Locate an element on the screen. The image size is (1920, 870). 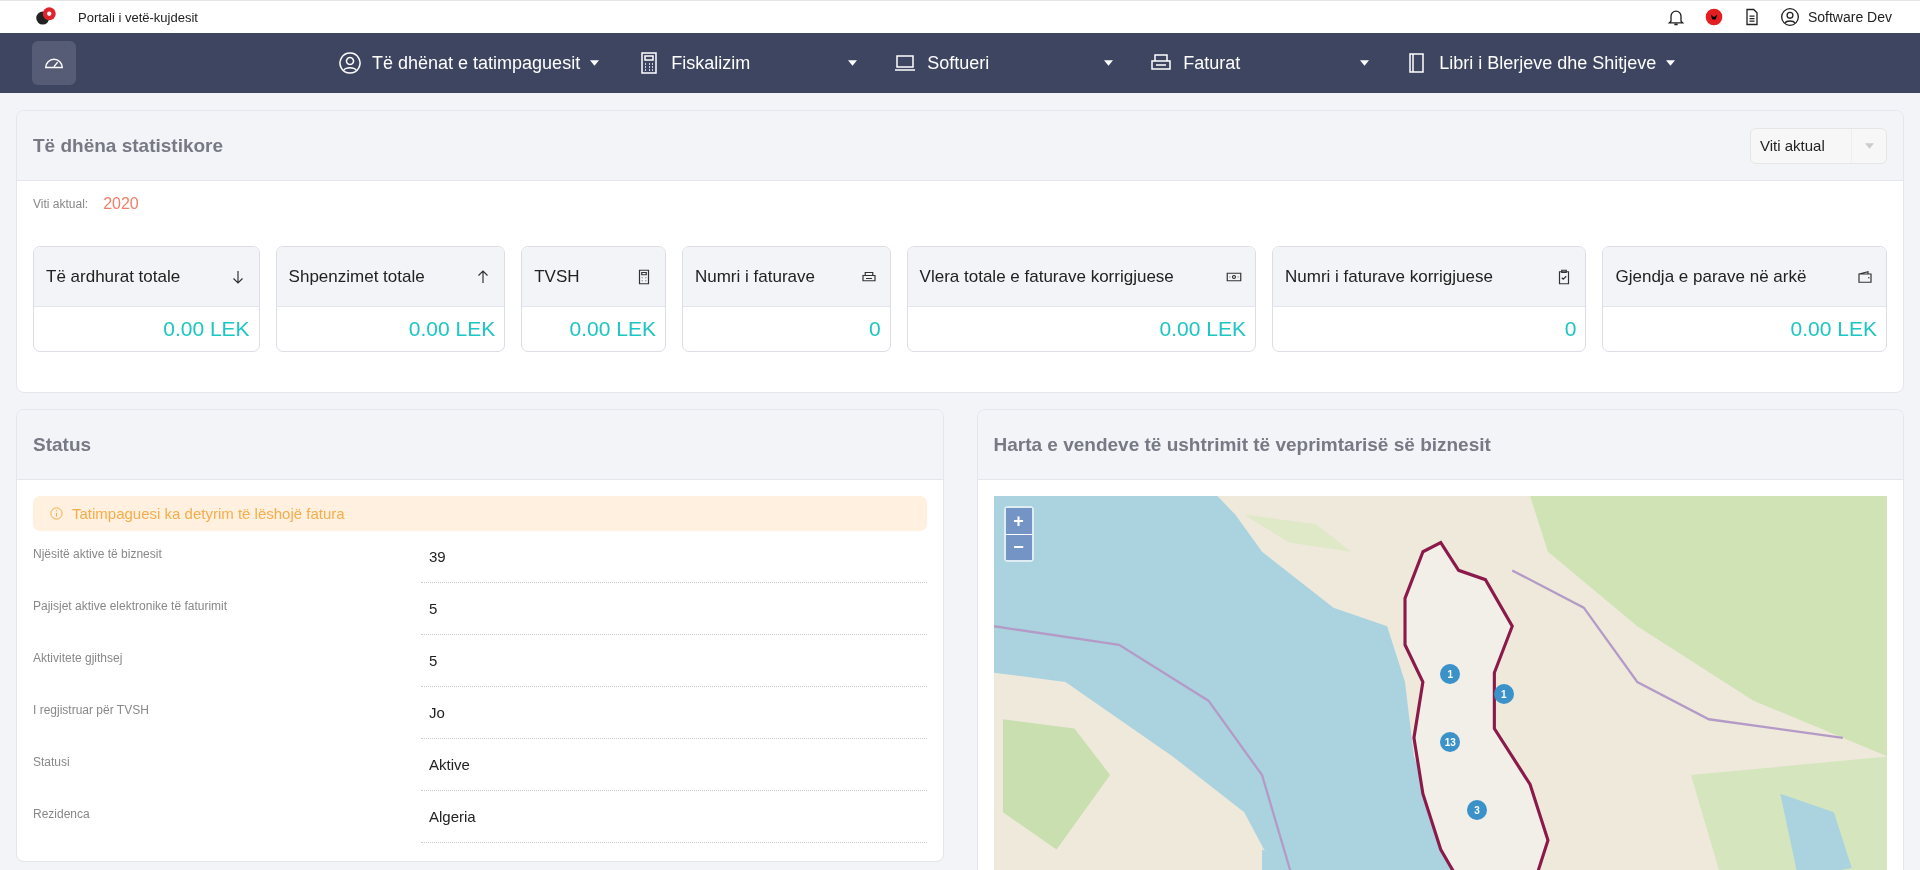
dashboard-button is located at coordinates (54, 63).